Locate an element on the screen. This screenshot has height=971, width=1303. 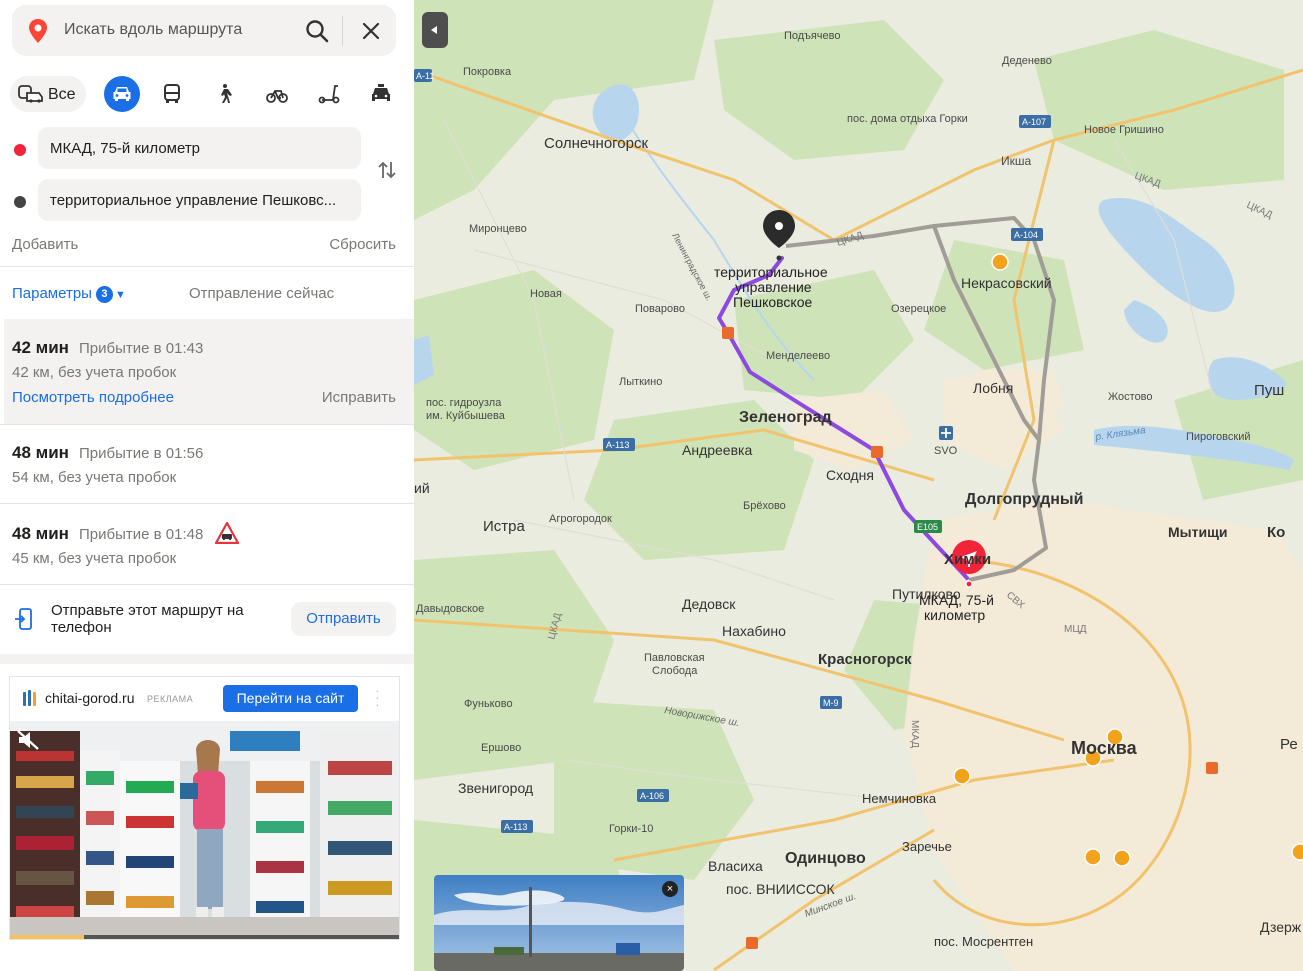
label-novaya: Новая is located at coordinates (546, 294).